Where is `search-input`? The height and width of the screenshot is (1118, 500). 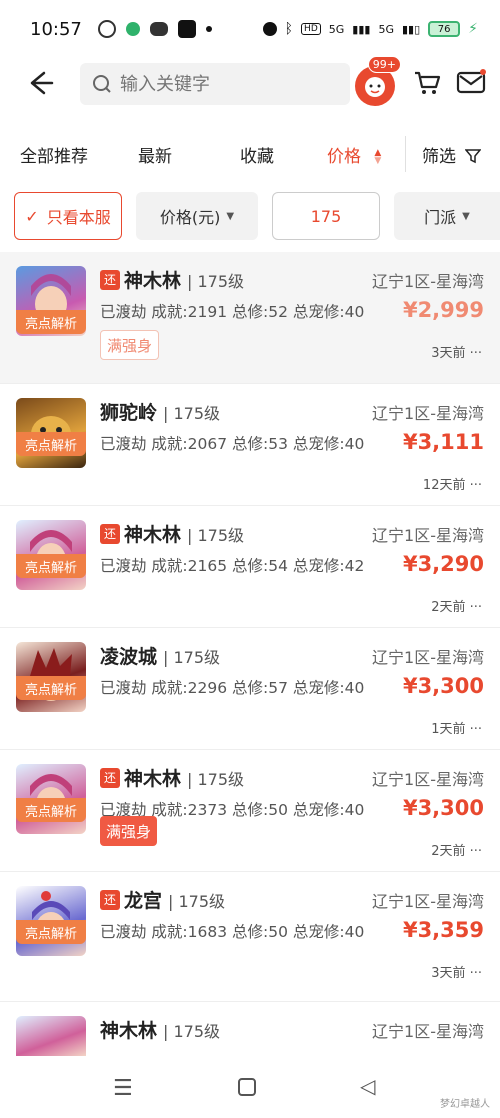 search-input is located at coordinates (230, 84).